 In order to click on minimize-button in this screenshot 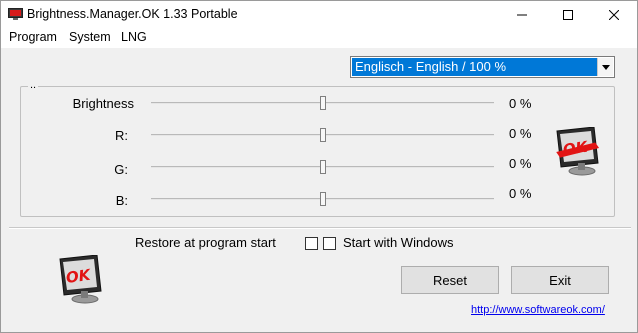, I will do `click(522, 15)`.